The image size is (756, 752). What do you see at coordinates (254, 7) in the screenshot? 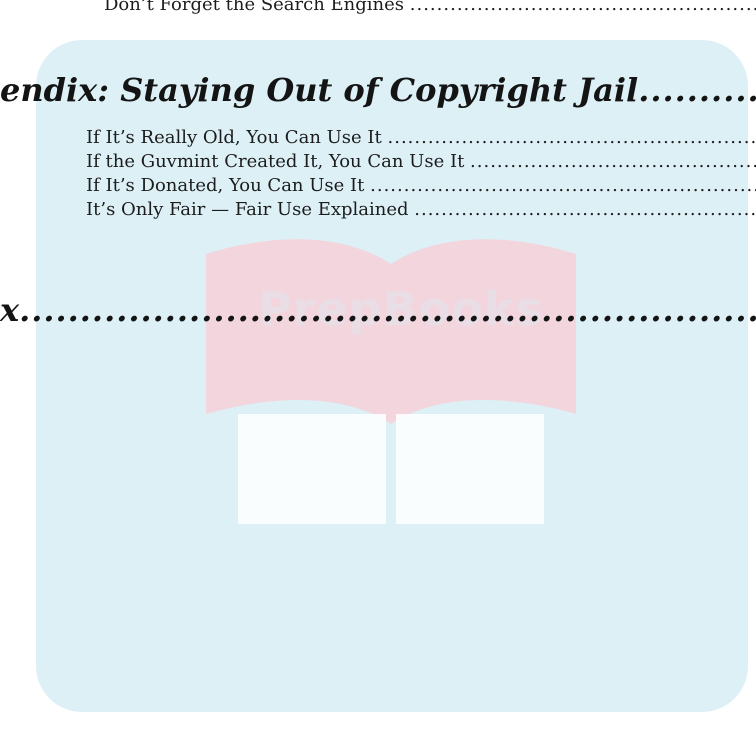
I see `entry-title: Don’t Forget the Search Engines` at bounding box center [254, 7].